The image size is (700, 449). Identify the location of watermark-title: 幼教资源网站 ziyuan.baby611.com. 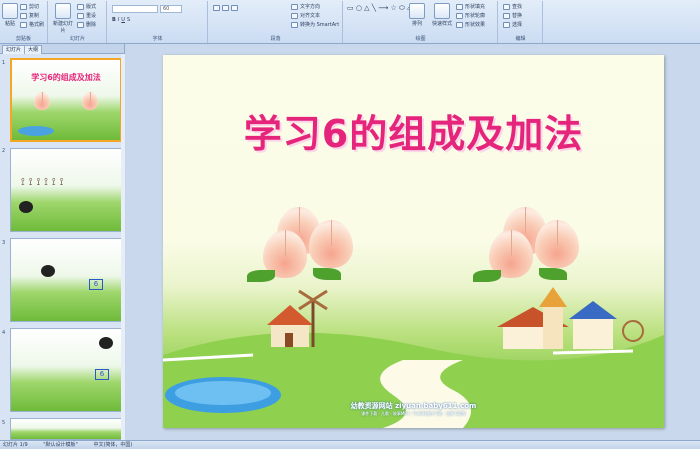
(413, 406).